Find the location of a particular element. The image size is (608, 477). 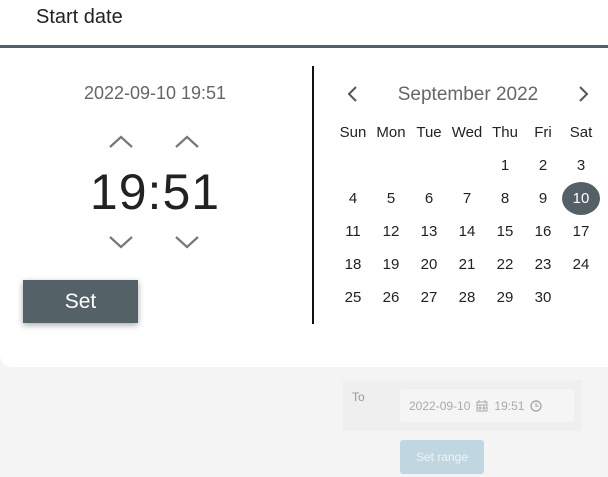

calendar-day: 5 is located at coordinates (391, 198).